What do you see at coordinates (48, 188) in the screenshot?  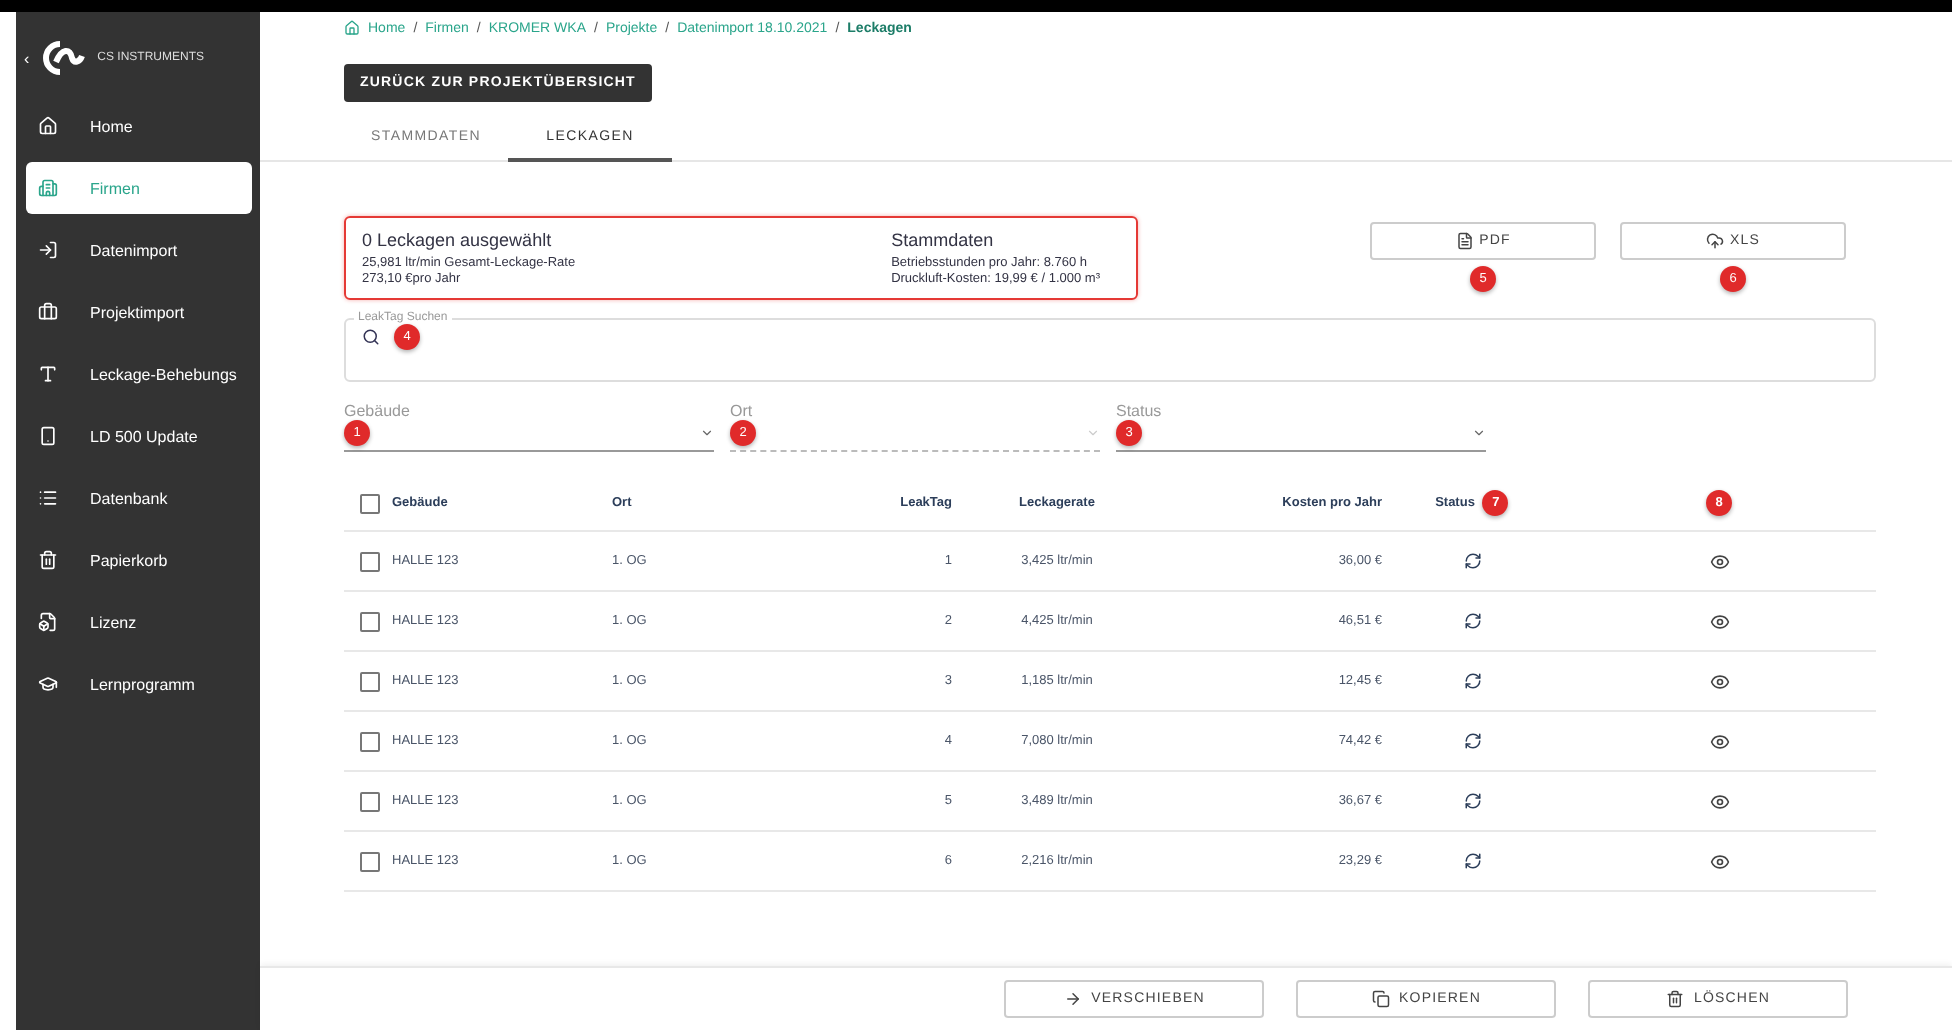 I see `building-icon` at bounding box center [48, 188].